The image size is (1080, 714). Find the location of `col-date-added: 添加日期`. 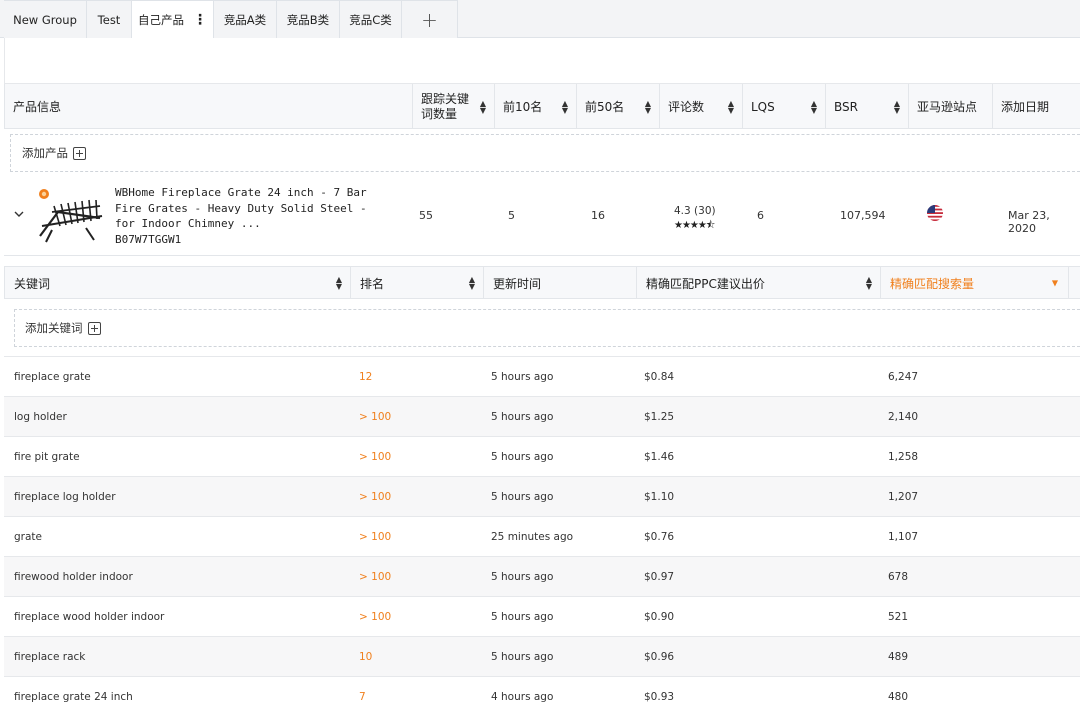

col-date-added: 添加日期 is located at coordinates (1036, 106).